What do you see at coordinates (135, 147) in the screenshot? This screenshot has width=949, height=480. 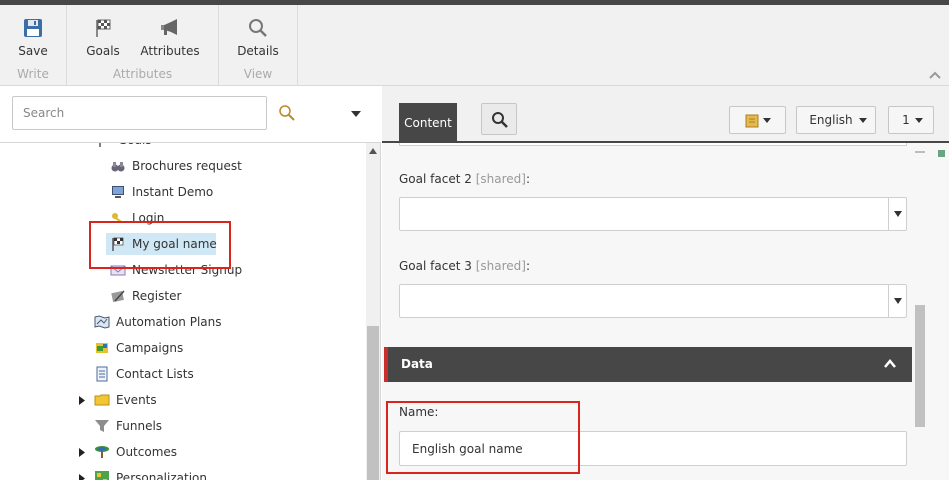 I see `tree-item-label: Goals` at bounding box center [135, 147].